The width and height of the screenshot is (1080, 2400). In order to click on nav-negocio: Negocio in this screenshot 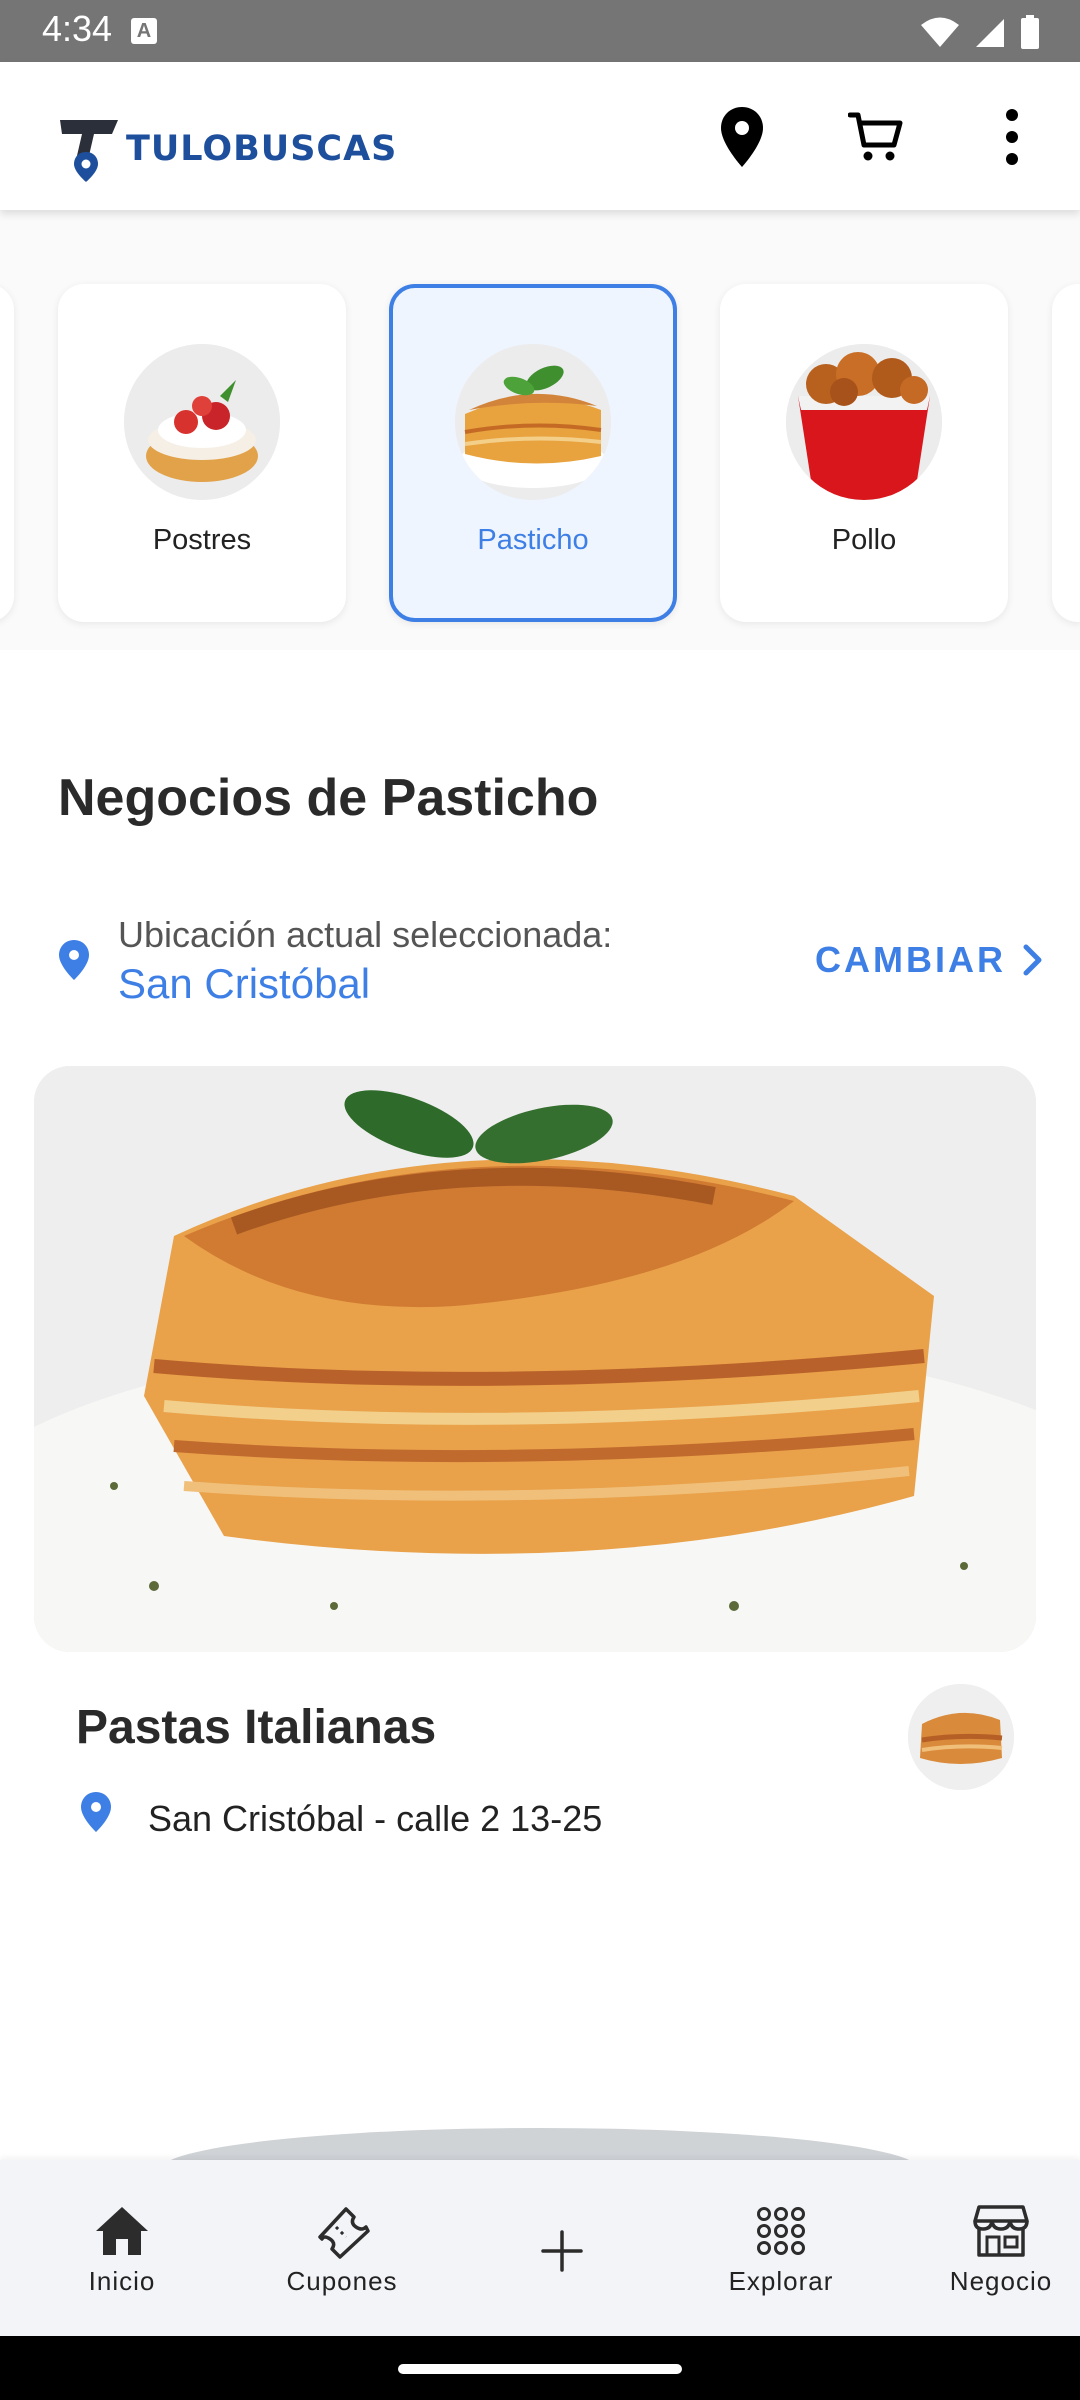, I will do `click(990, 2248)`.